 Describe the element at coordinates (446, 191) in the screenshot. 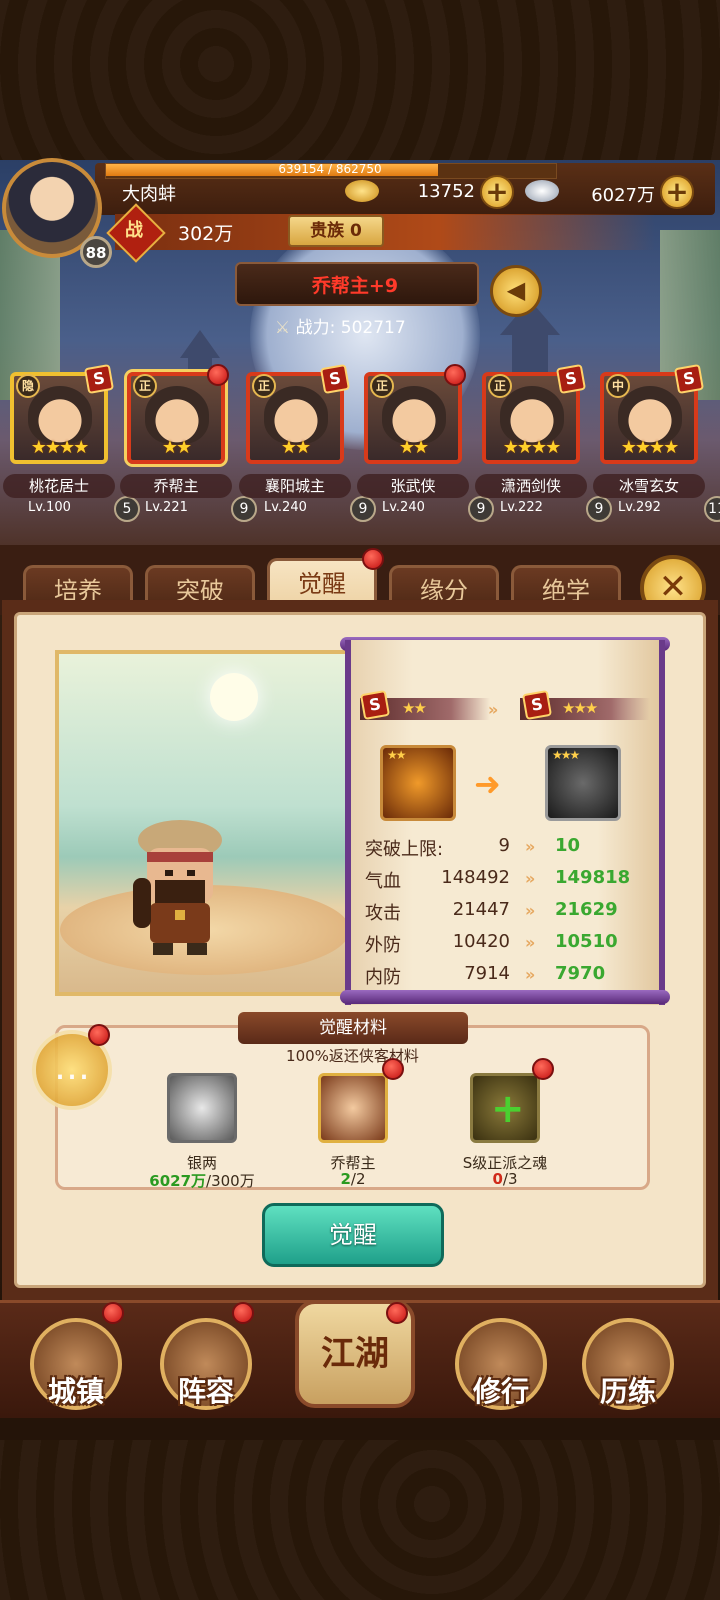

I see `gold-amount: 13752` at that location.